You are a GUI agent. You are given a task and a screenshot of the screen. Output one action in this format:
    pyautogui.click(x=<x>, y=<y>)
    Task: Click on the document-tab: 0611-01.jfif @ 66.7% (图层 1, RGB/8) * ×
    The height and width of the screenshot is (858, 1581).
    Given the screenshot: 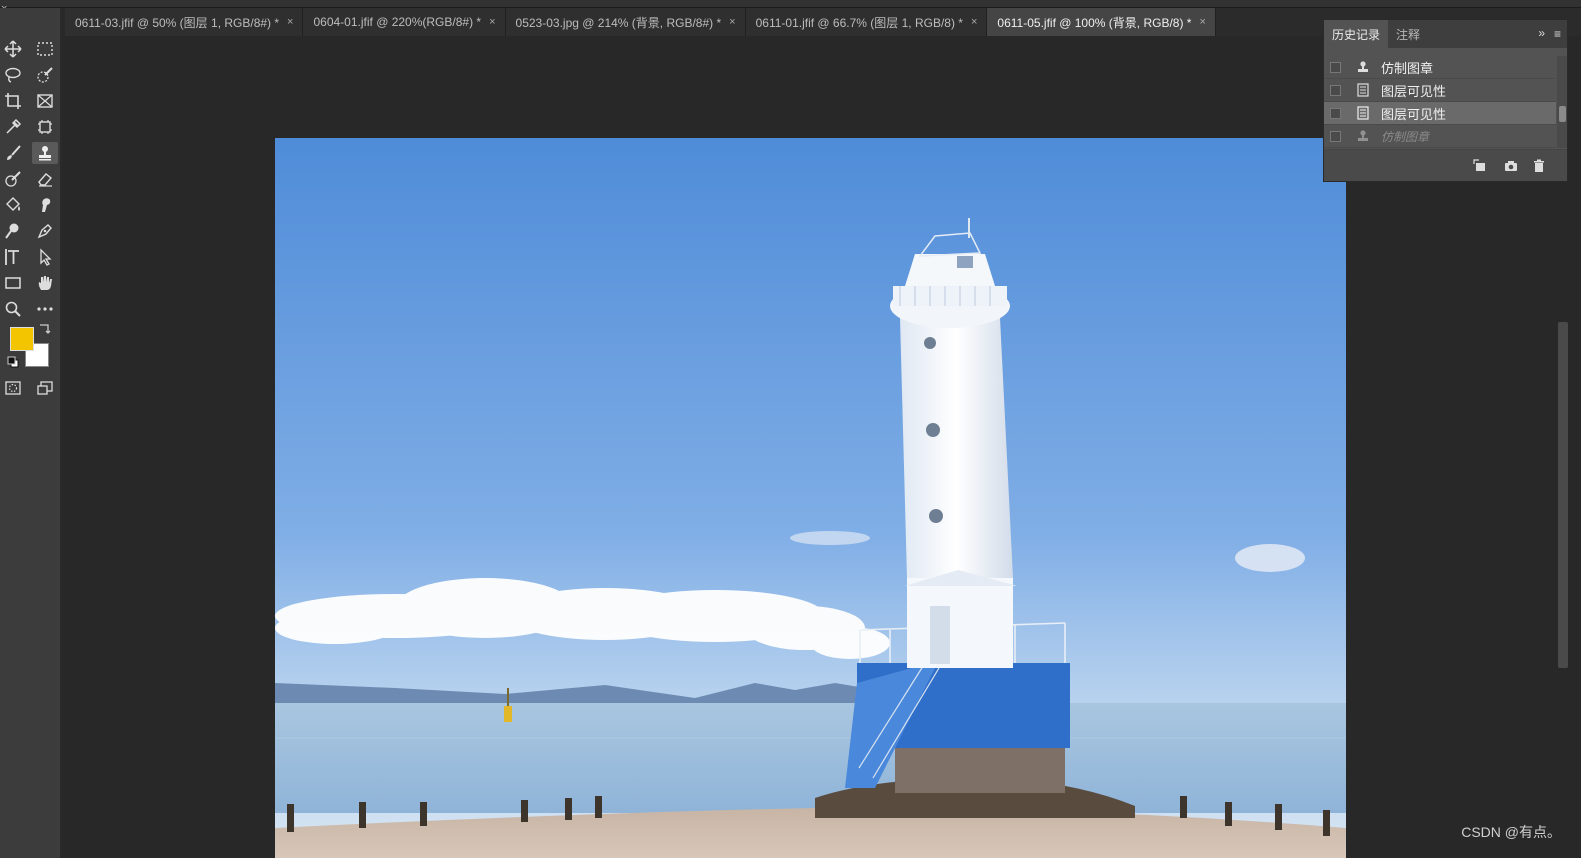 What is the action you would take?
    pyautogui.click(x=866, y=22)
    